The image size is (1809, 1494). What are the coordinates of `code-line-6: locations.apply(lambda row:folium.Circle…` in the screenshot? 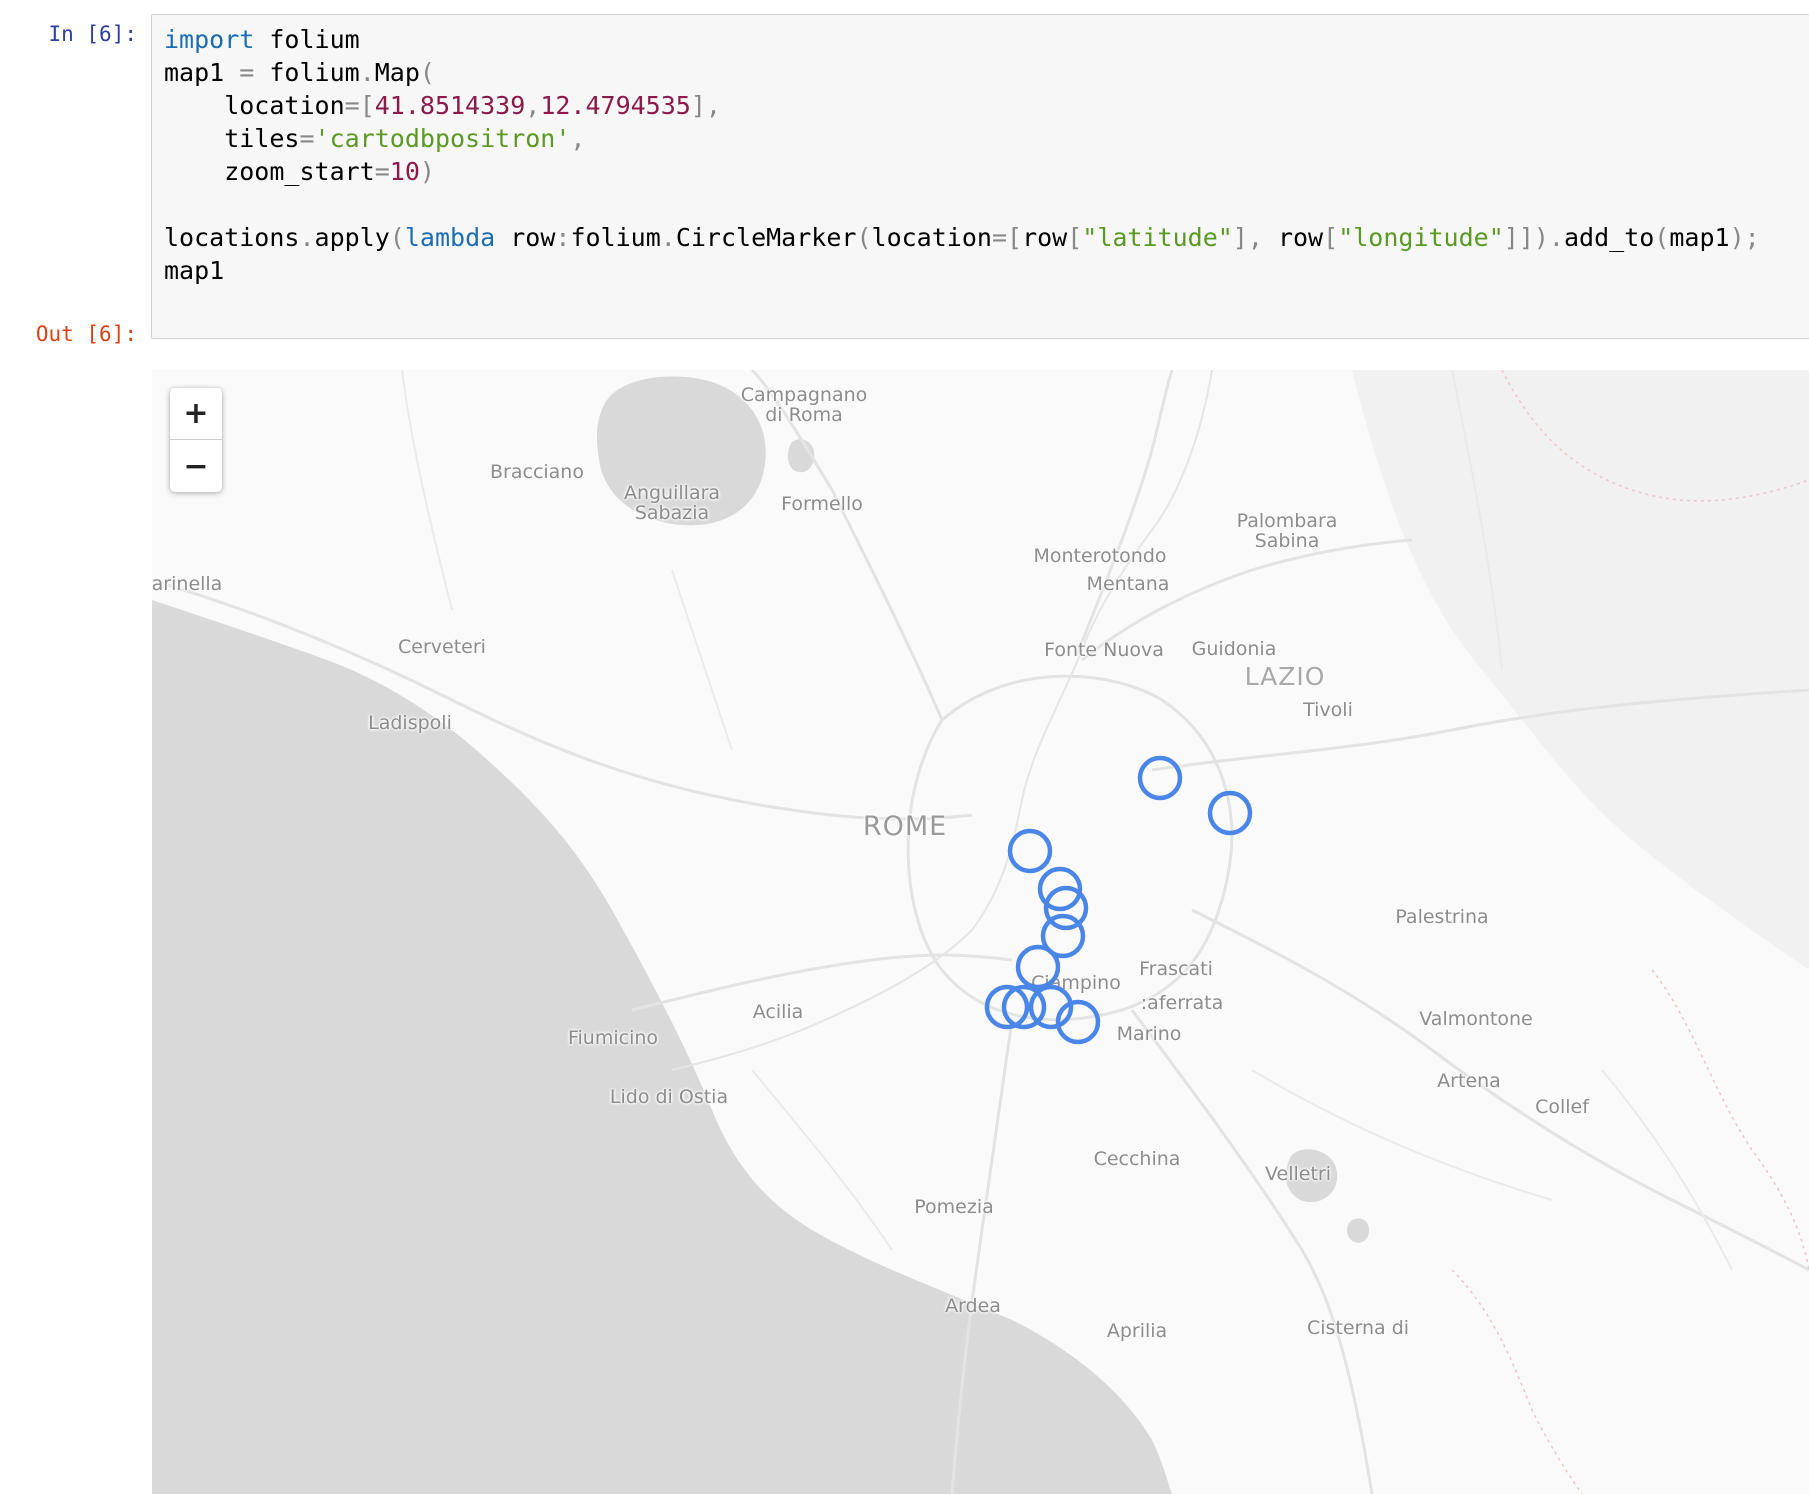 It's located at (962, 237).